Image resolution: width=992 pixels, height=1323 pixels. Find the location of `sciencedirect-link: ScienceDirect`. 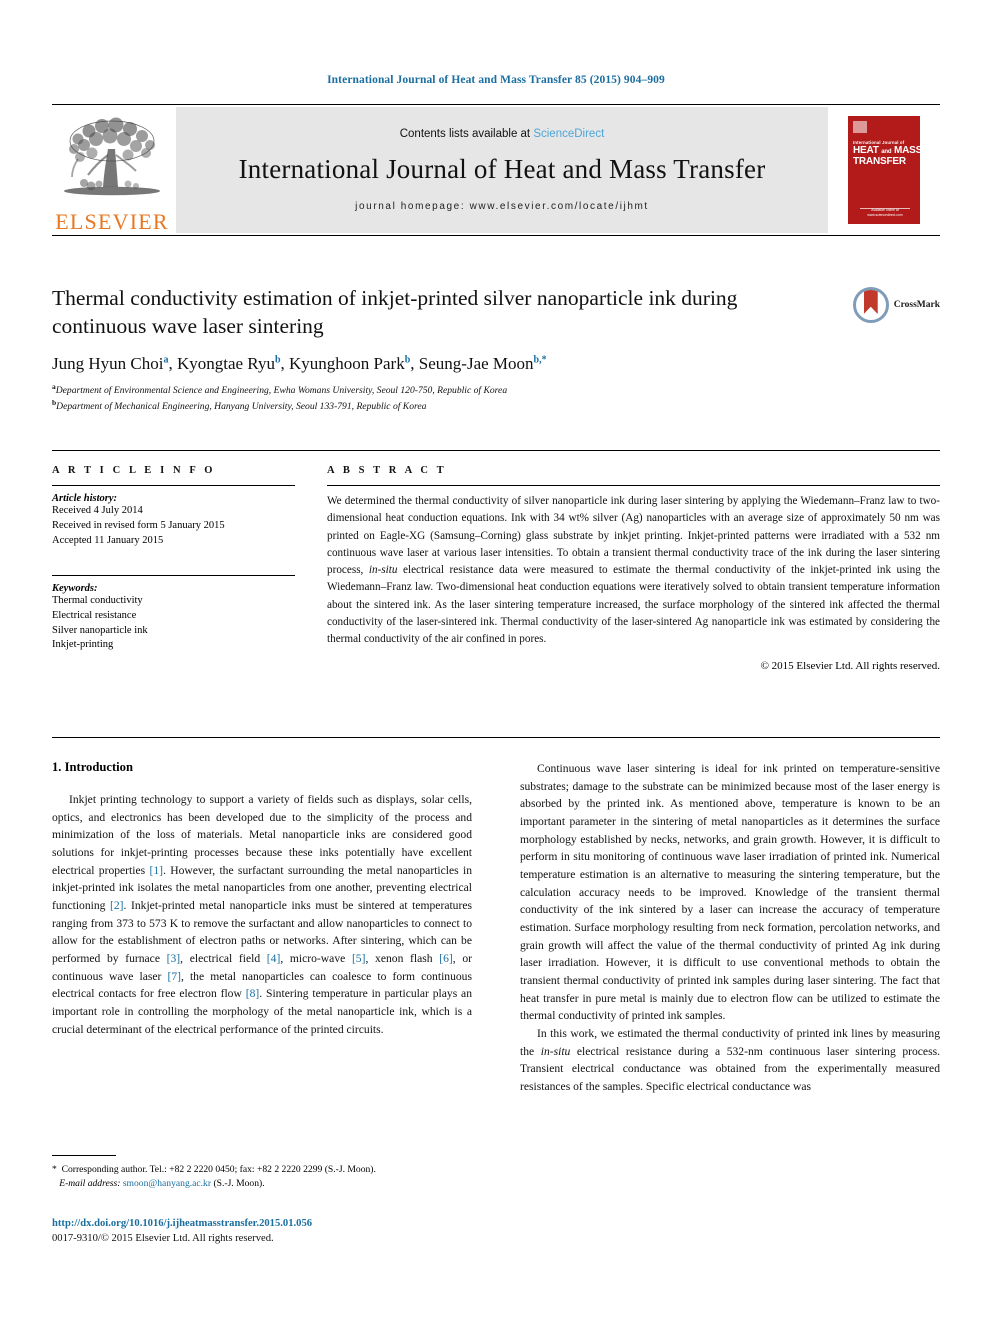

sciencedirect-link: ScienceDirect is located at coordinates (568, 134).